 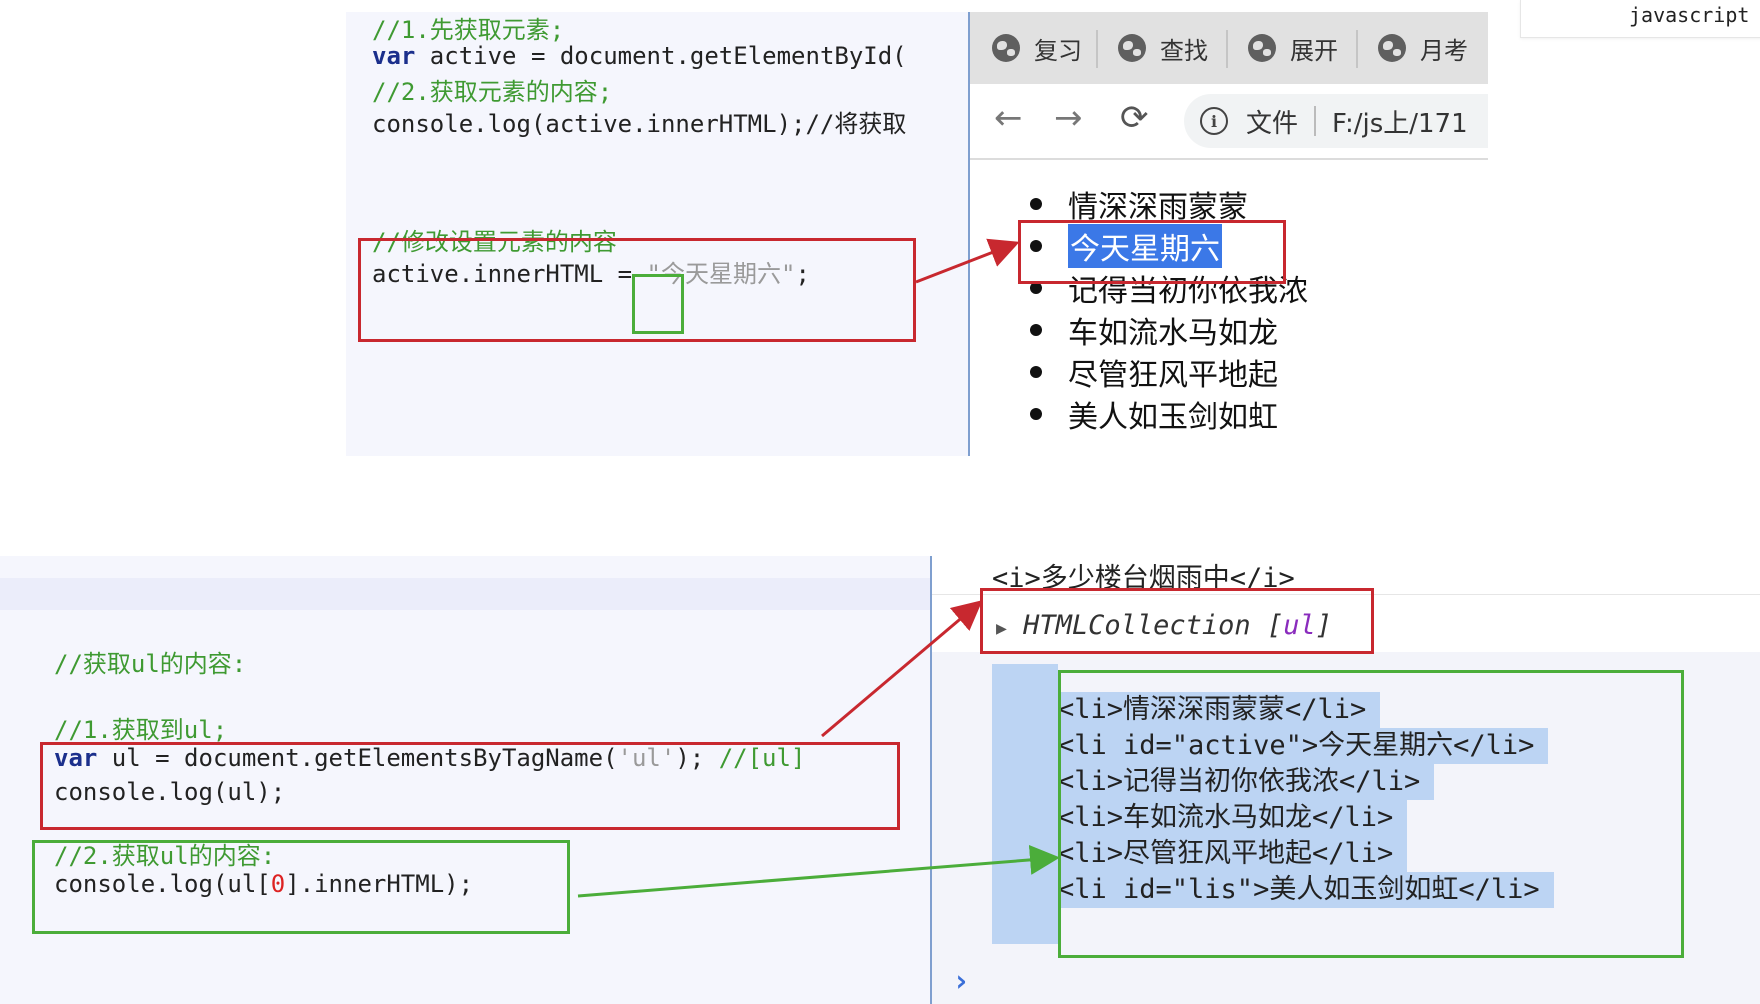 I want to click on arrow-green, so click(x=818, y=871).